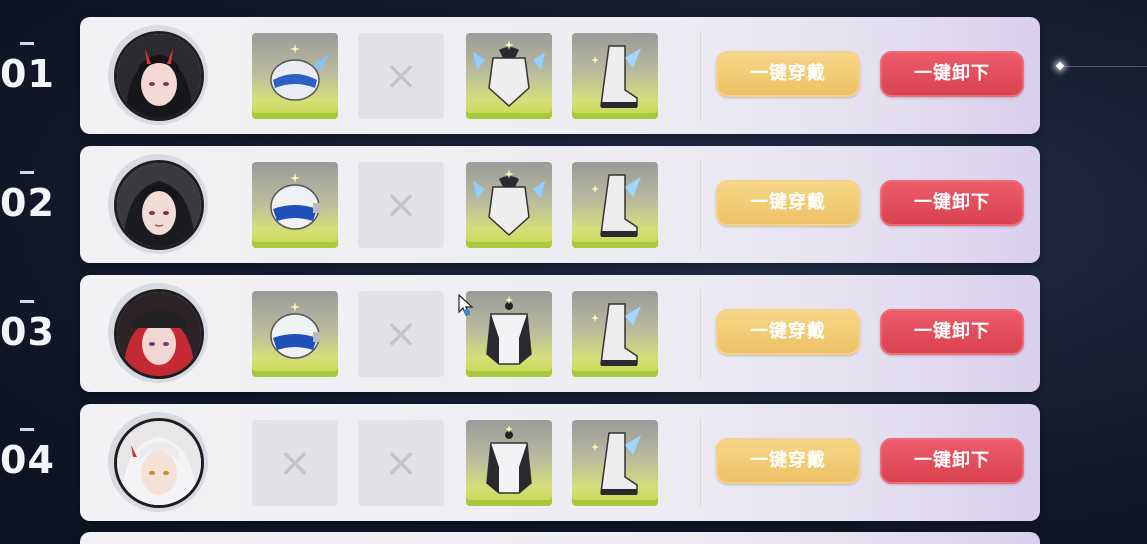  Describe the element at coordinates (30, 198) in the screenshot. I see `row-number: 02` at that location.